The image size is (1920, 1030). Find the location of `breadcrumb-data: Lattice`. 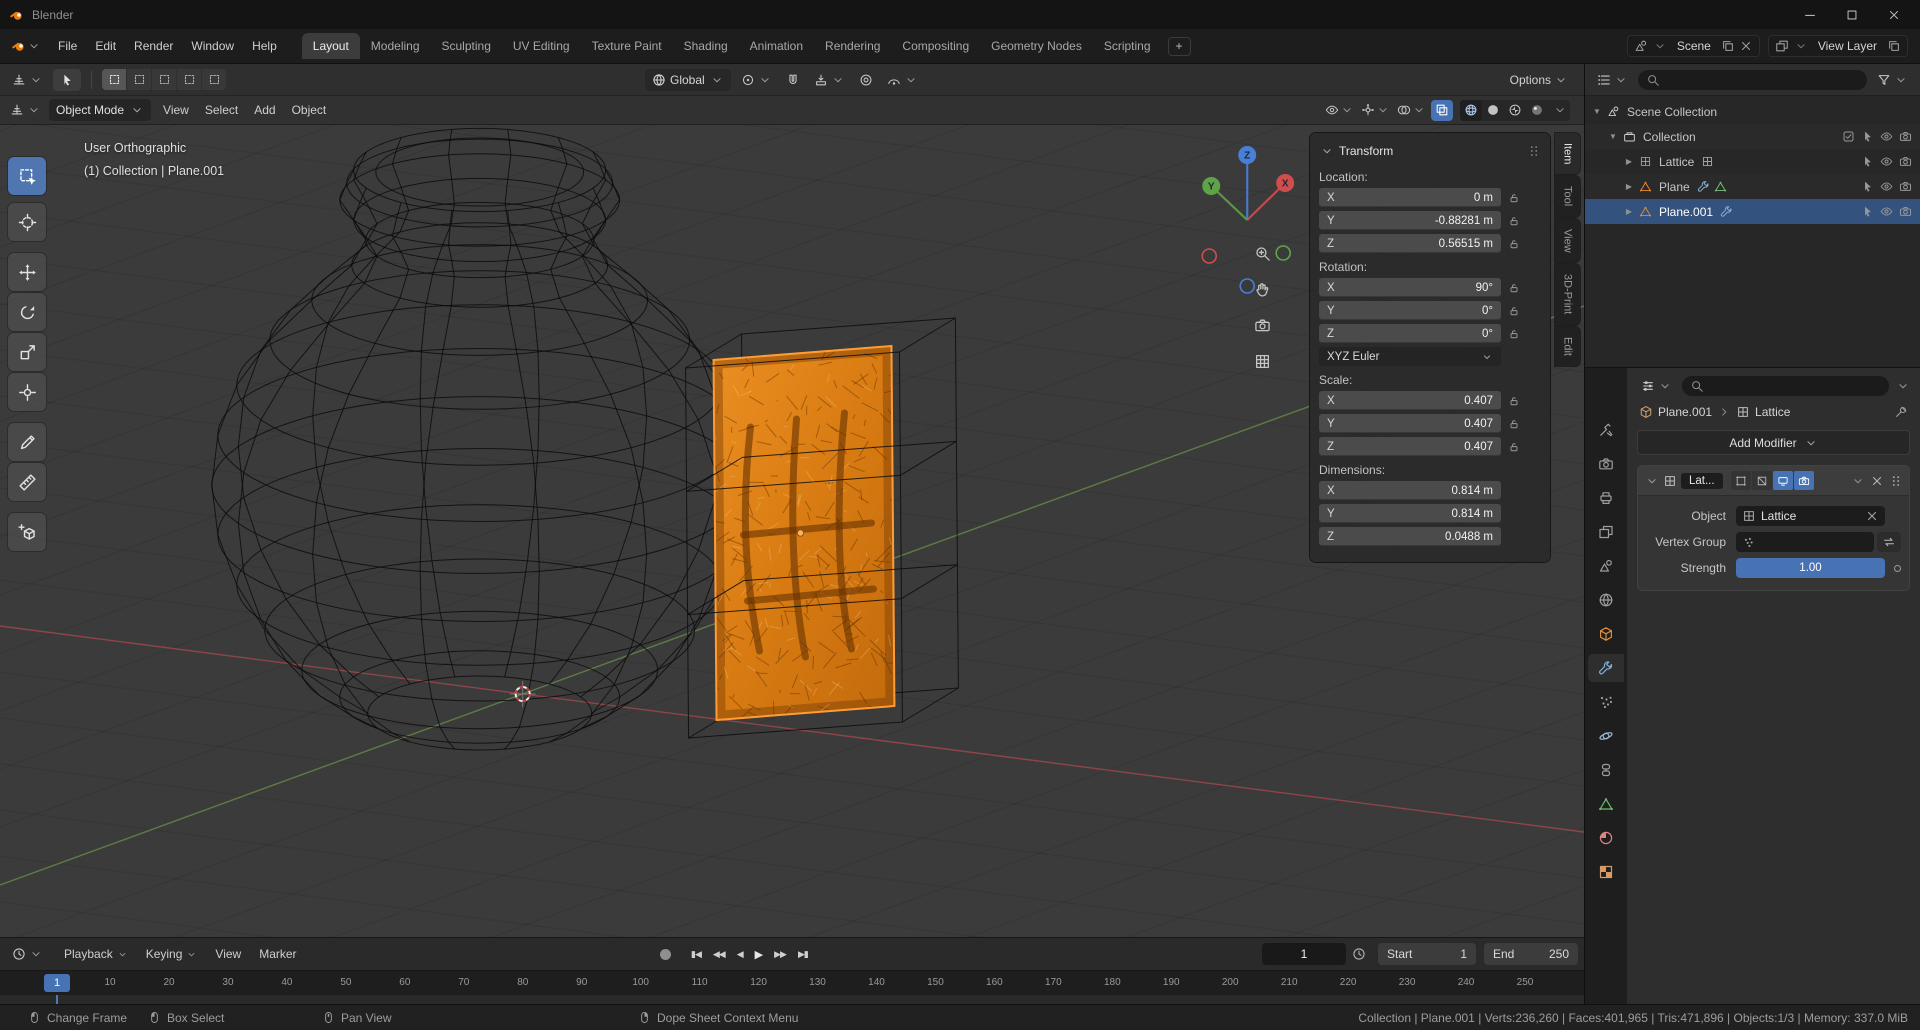

breadcrumb-data: Lattice is located at coordinates (1772, 412).